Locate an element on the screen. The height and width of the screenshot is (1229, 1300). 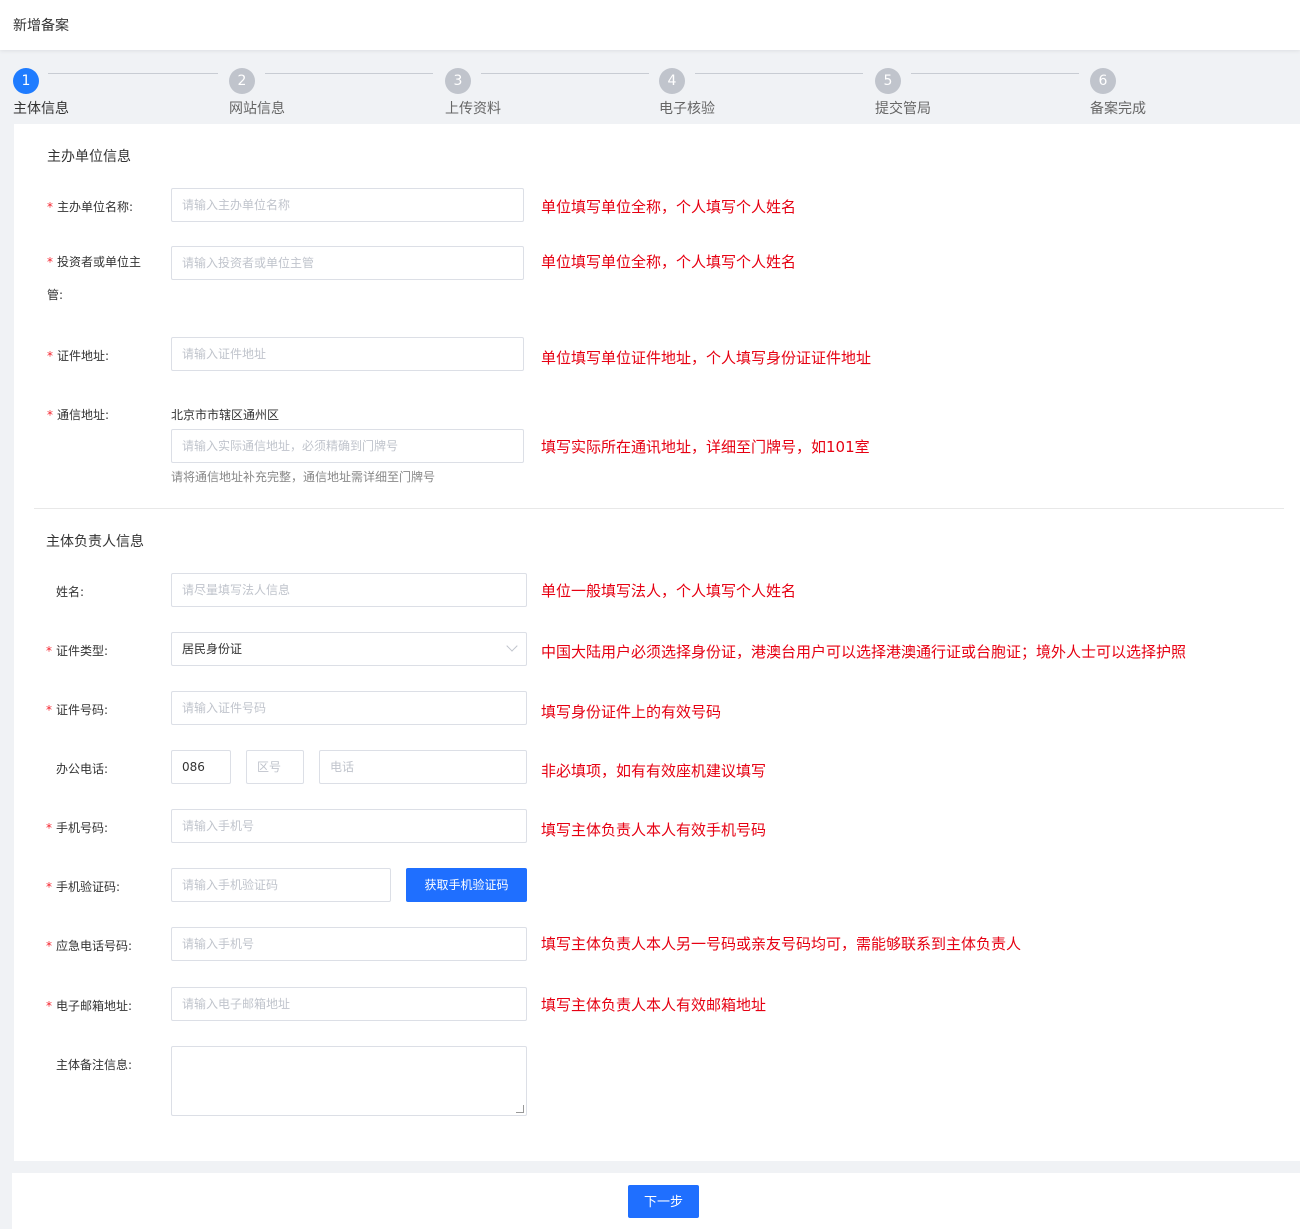
person-name-input: 请尽量填写法人信息 is located at coordinates (349, 590).